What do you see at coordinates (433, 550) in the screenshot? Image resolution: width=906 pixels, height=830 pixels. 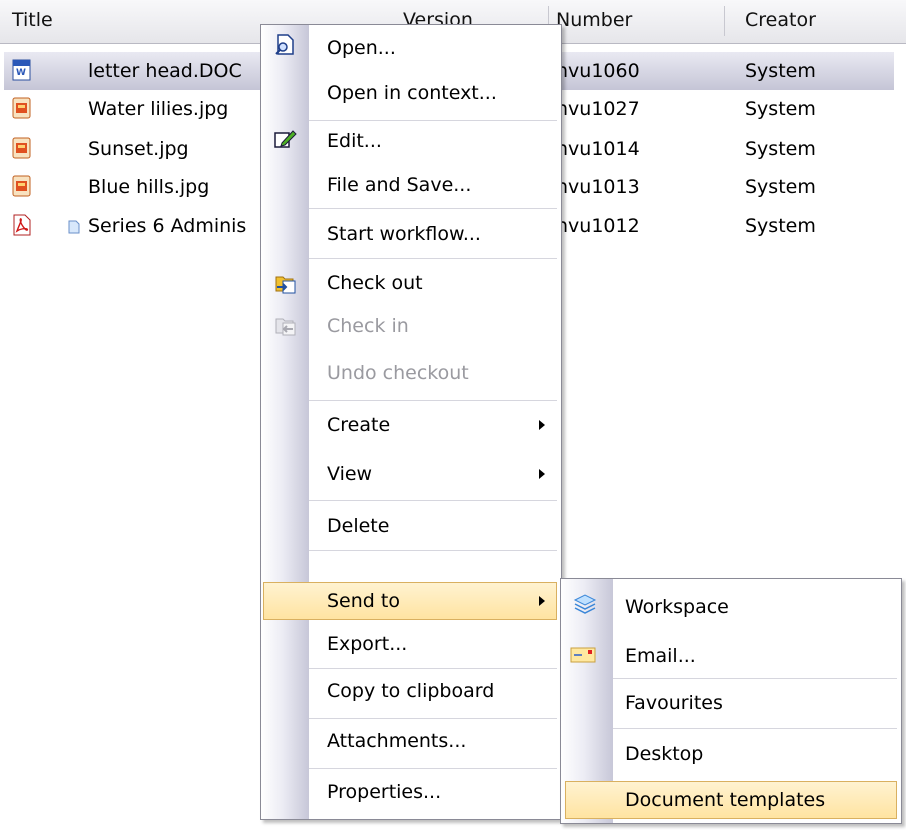 I see `menu-separator` at bounding box center [433, 550].